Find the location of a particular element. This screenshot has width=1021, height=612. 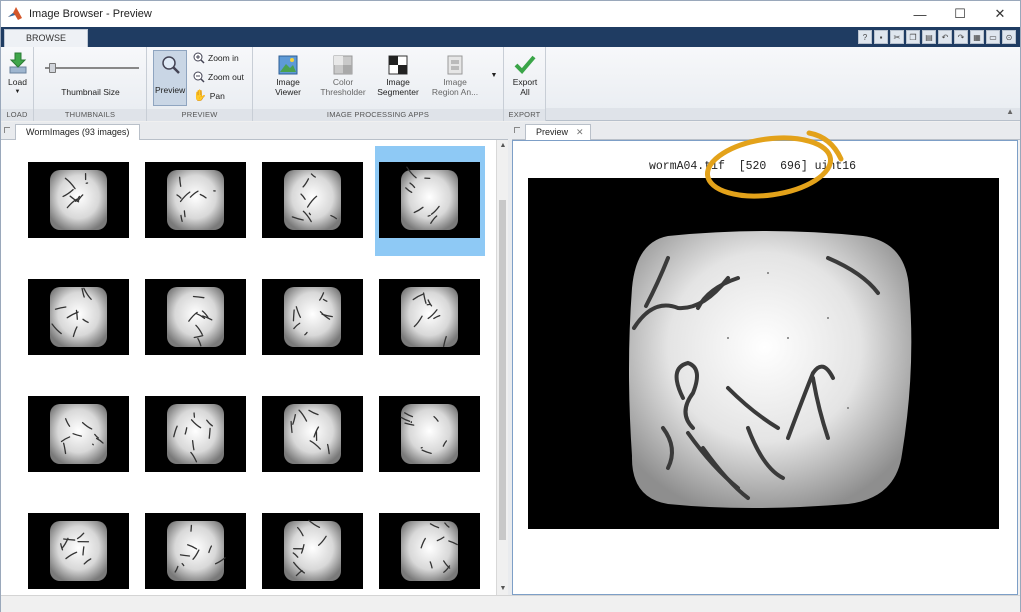

magnifier-icon is located at coordinates (171, 65).